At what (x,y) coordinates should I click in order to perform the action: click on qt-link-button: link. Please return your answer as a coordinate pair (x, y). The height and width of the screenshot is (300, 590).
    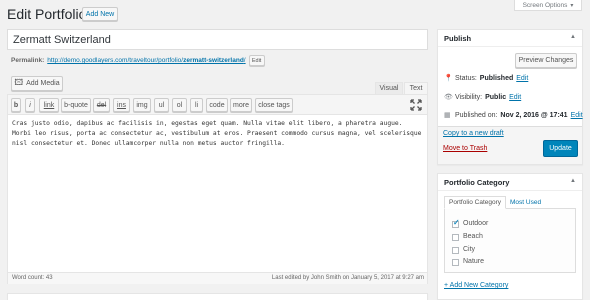
    Looking at the image, I should click on (49, 105).